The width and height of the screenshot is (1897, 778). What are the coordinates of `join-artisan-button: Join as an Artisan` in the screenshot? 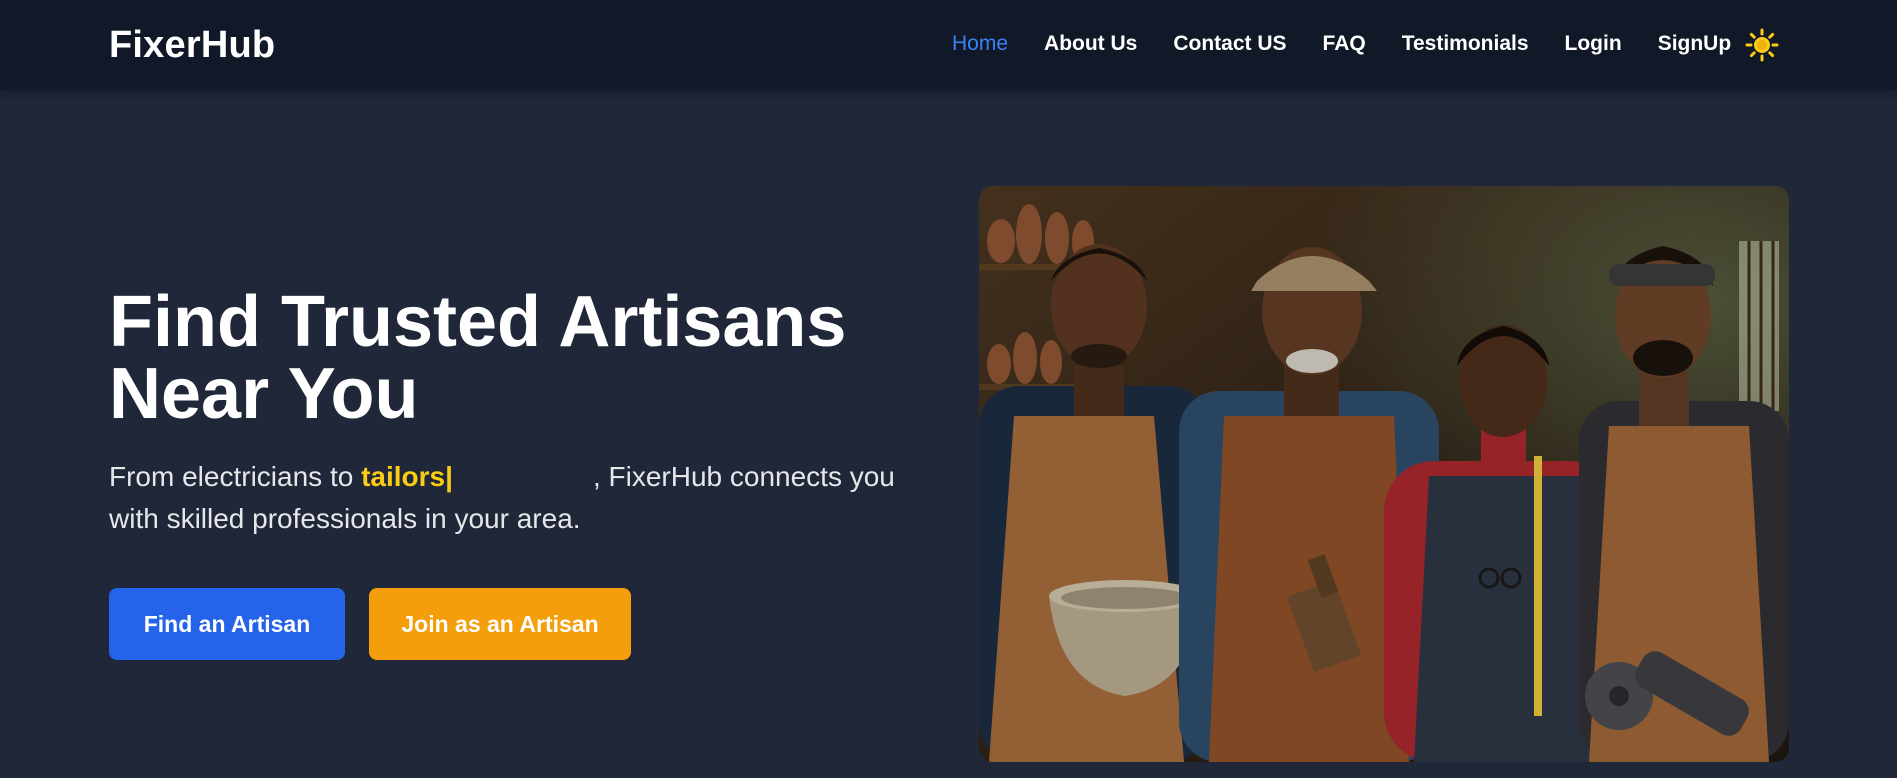 It's located at (500, 624).